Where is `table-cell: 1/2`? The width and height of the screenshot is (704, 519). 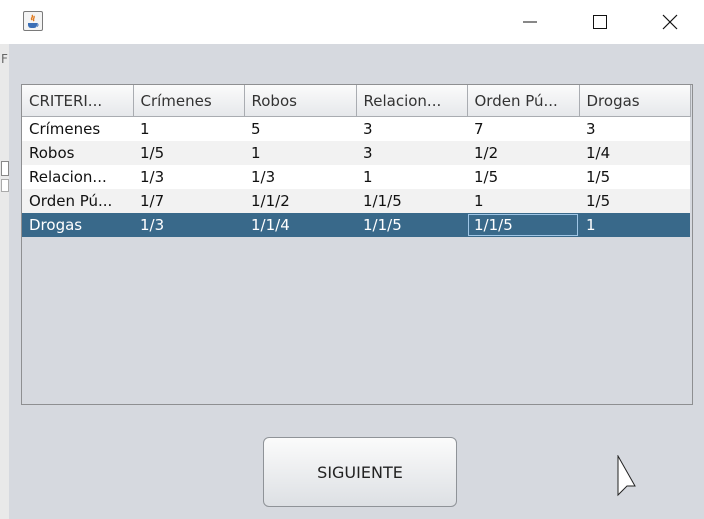
table-cell: 1/2 is located at coordinates (523, 152).